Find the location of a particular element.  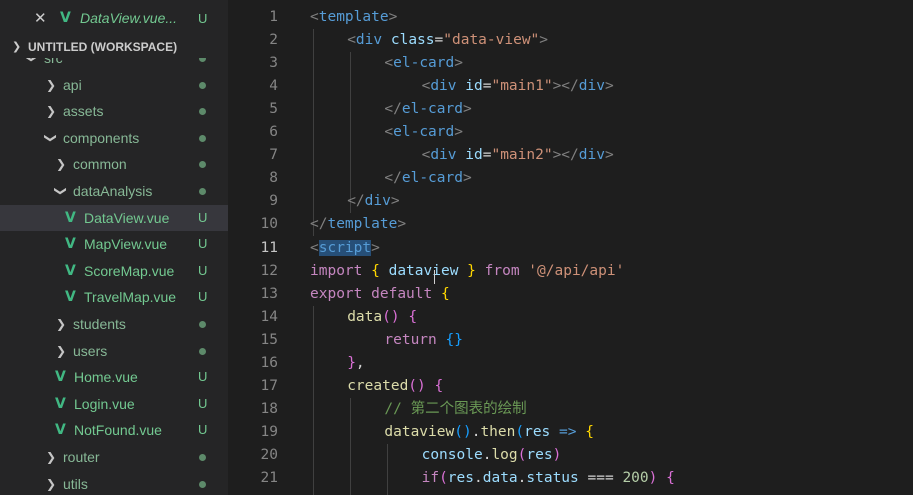

tree-item-users: ❯ users is located at coordinates (114, 351).